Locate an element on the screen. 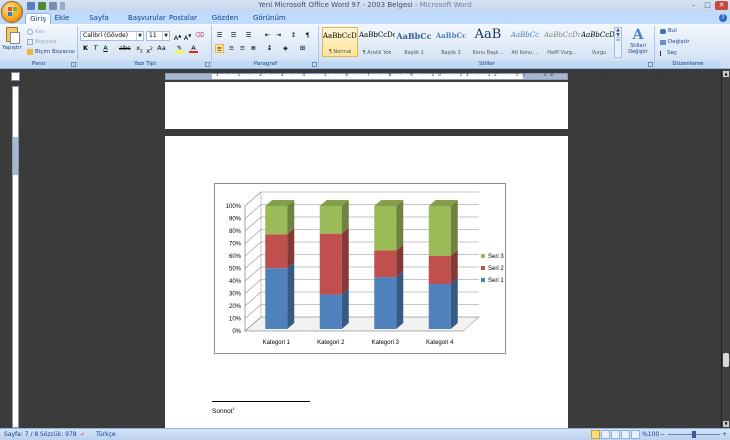 This screenshot has width=730, height=440. numbering-icon: ☰ is located at coordinates (233, 35).